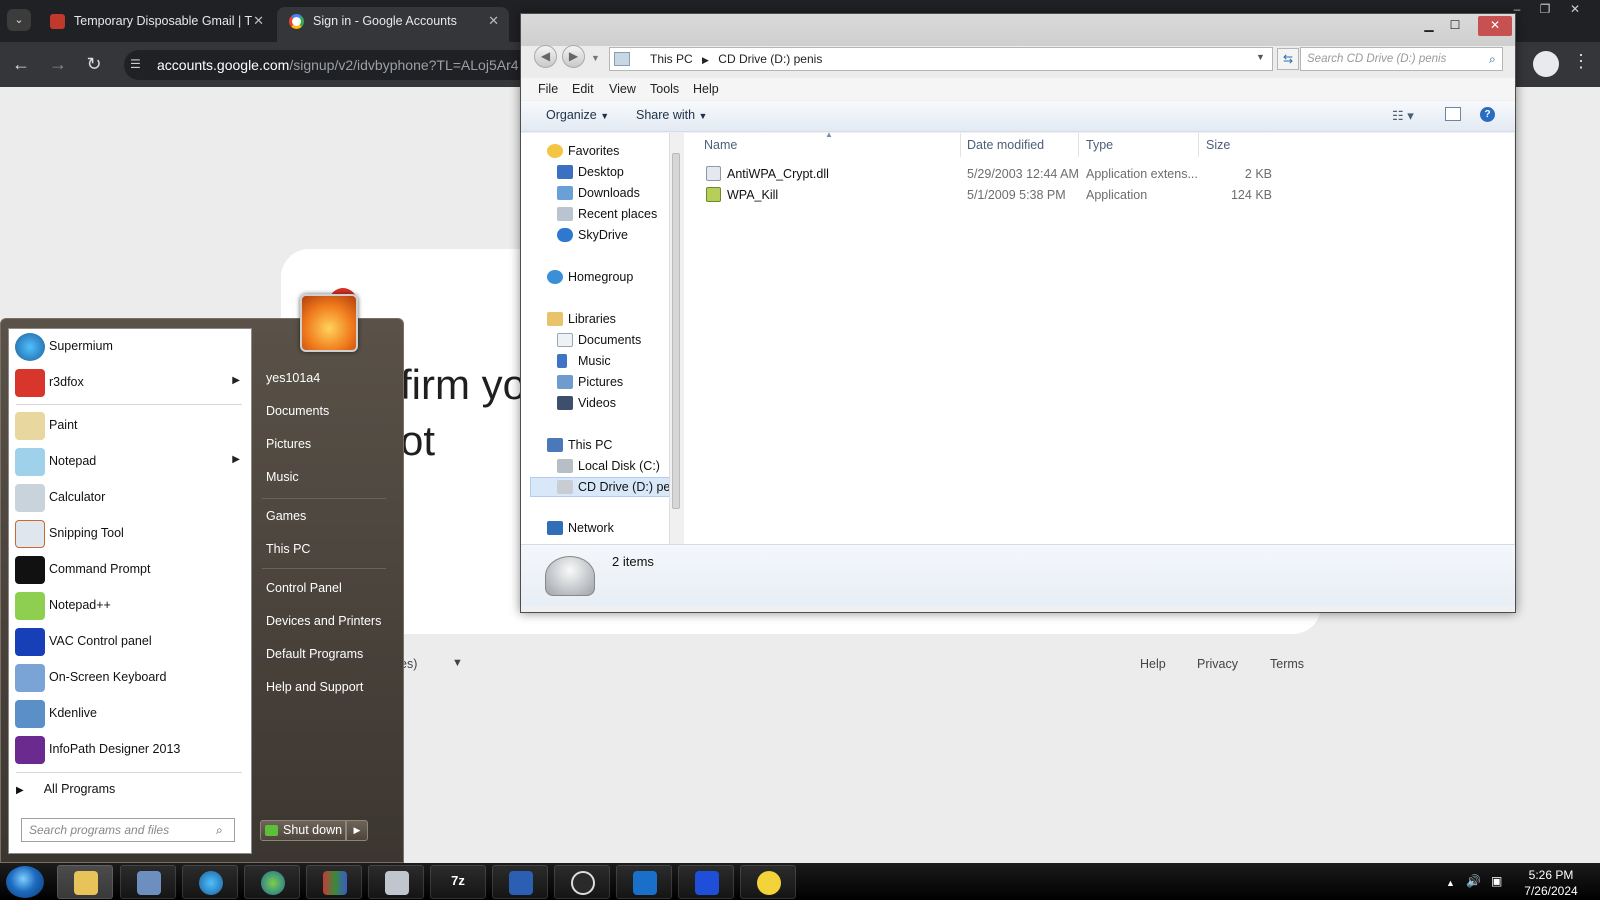  What do you see at coordinates (135, 64) in the screenshot?
I see `site-info-icon: ☰` at bounding box center [135, 64].